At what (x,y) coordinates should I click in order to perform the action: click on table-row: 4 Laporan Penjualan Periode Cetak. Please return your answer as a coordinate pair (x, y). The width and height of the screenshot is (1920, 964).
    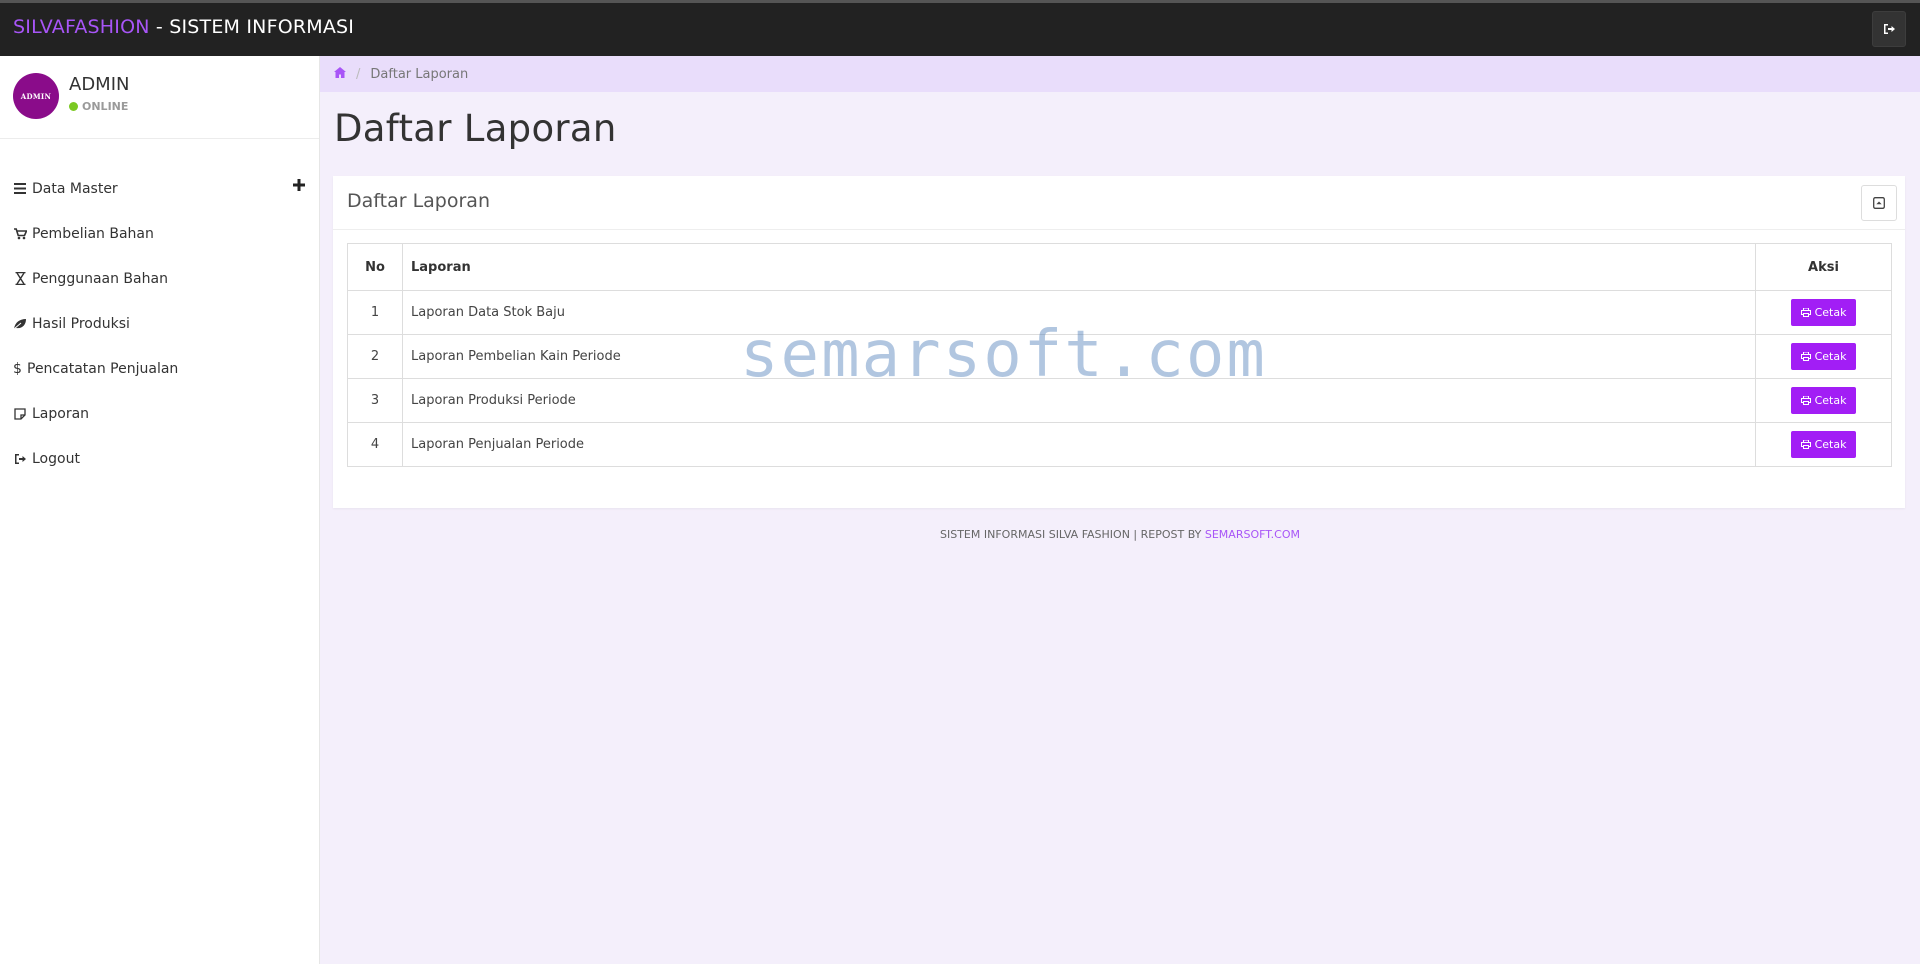
    Looking at the image, I should click on (1119, 444).